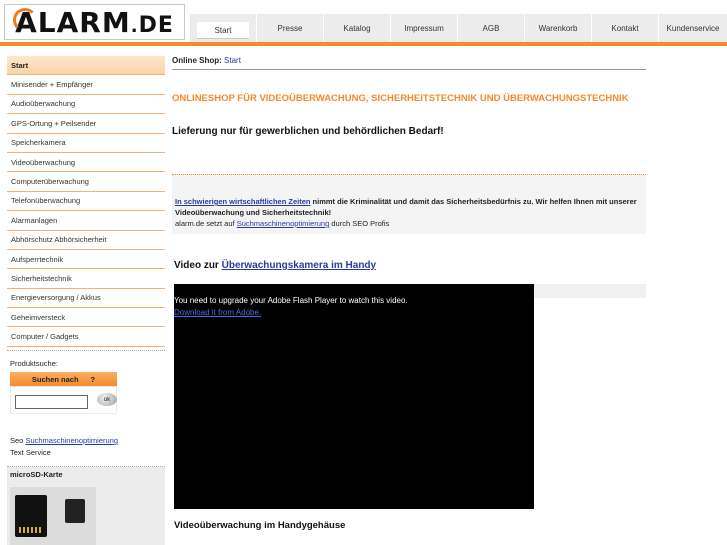 This screenshot has height=545, width=727. Describe the element at coordinates (86, 85) in the screenshot. I see `sidebar-item-minisender: Minisender + Empfänger` at that location.